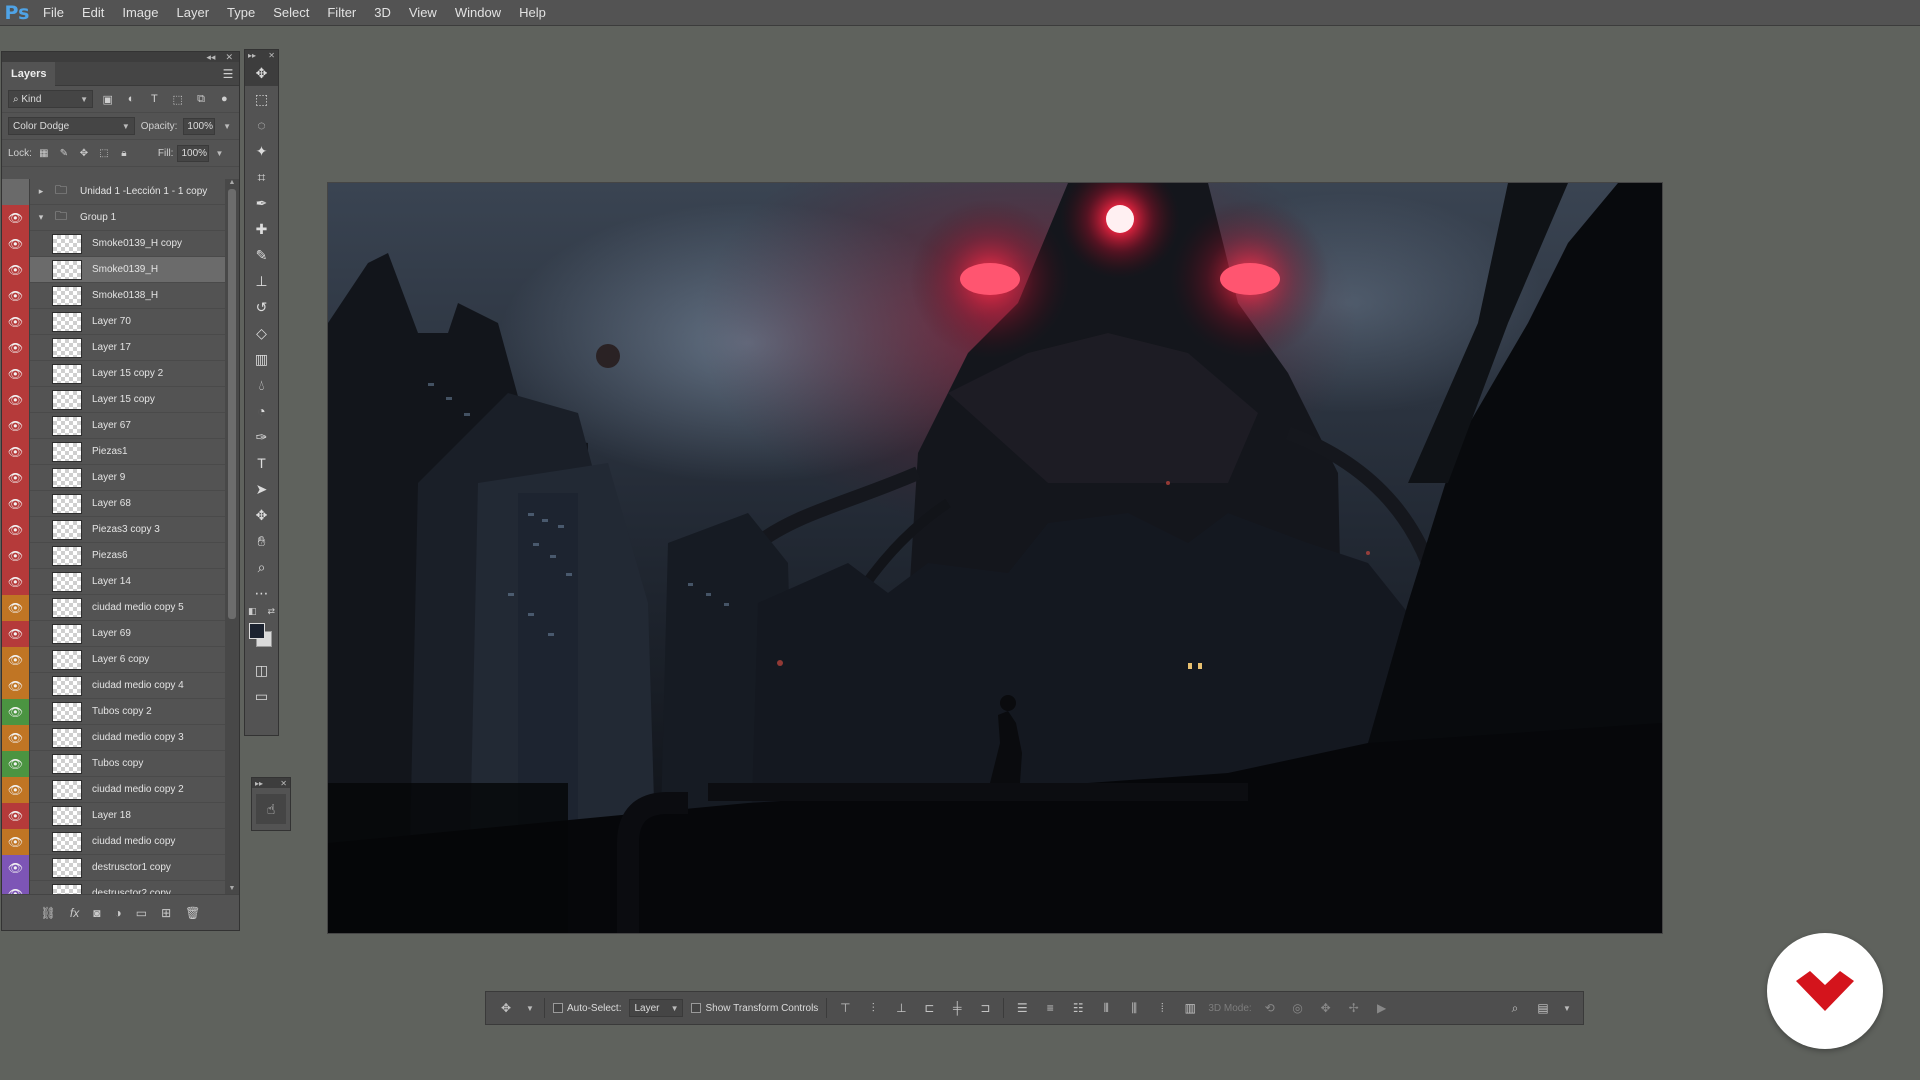 The width and height of the screenshot is (1920, 1080). What do you see at coordinates (261, 567) in the screenshot?
I see `zoom-tool-icon: ⌕` at bounding box center [261, 567].